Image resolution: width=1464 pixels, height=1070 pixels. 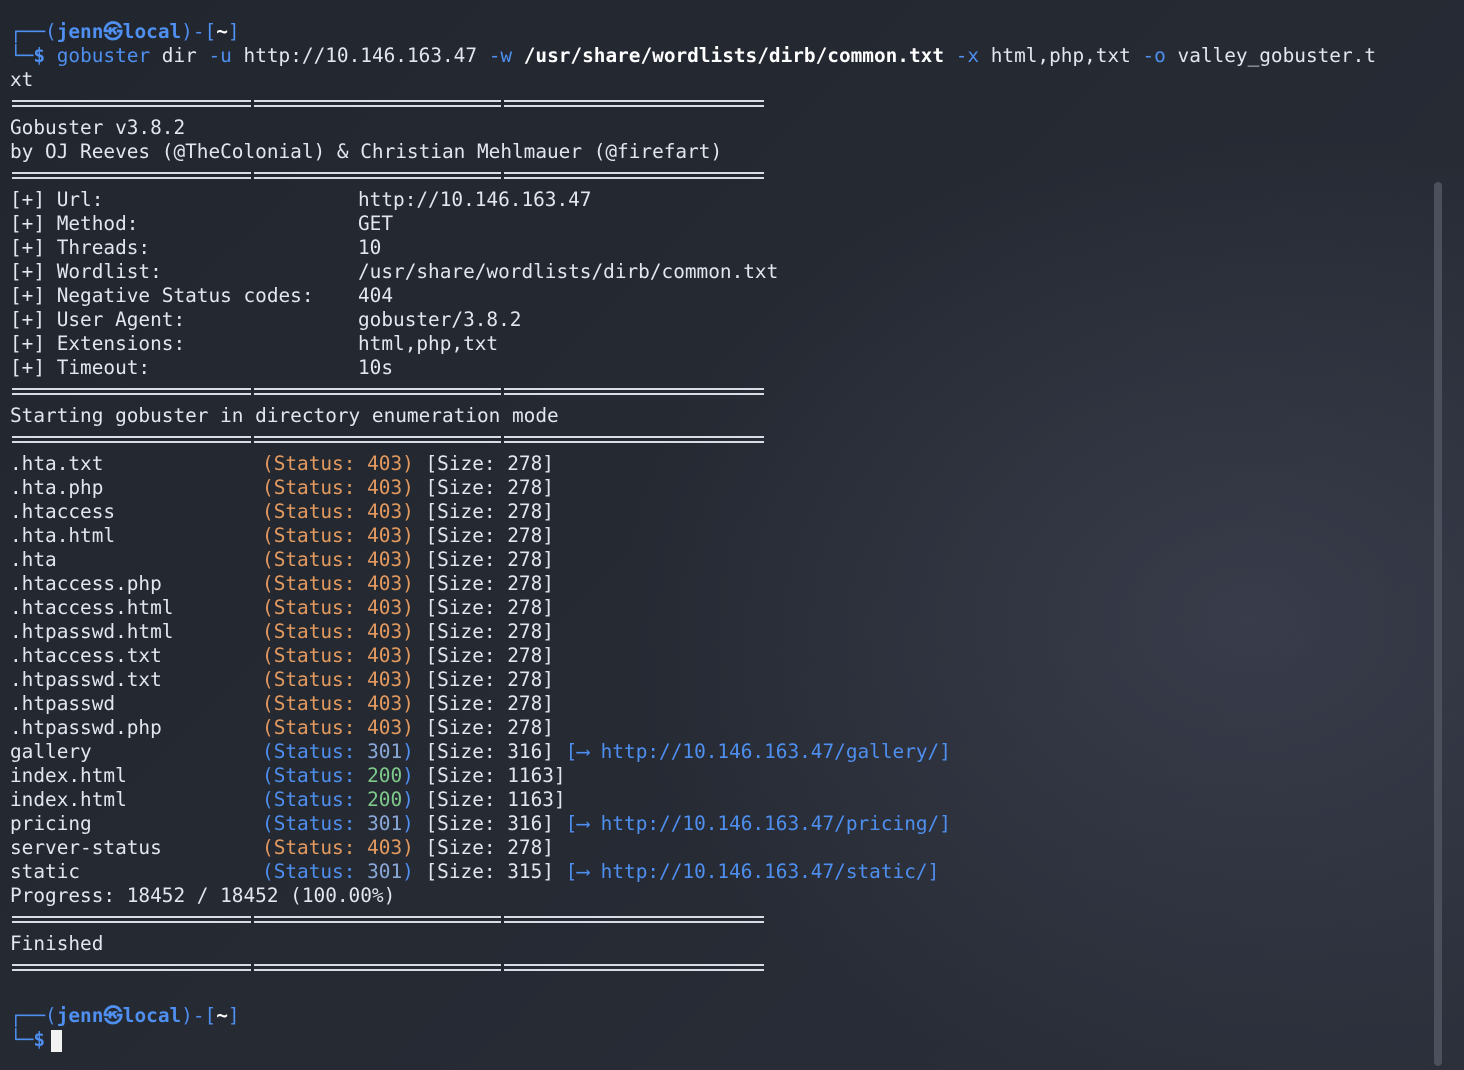 I want to click on result-path: .htpasswd, so click(x=63, y=703).